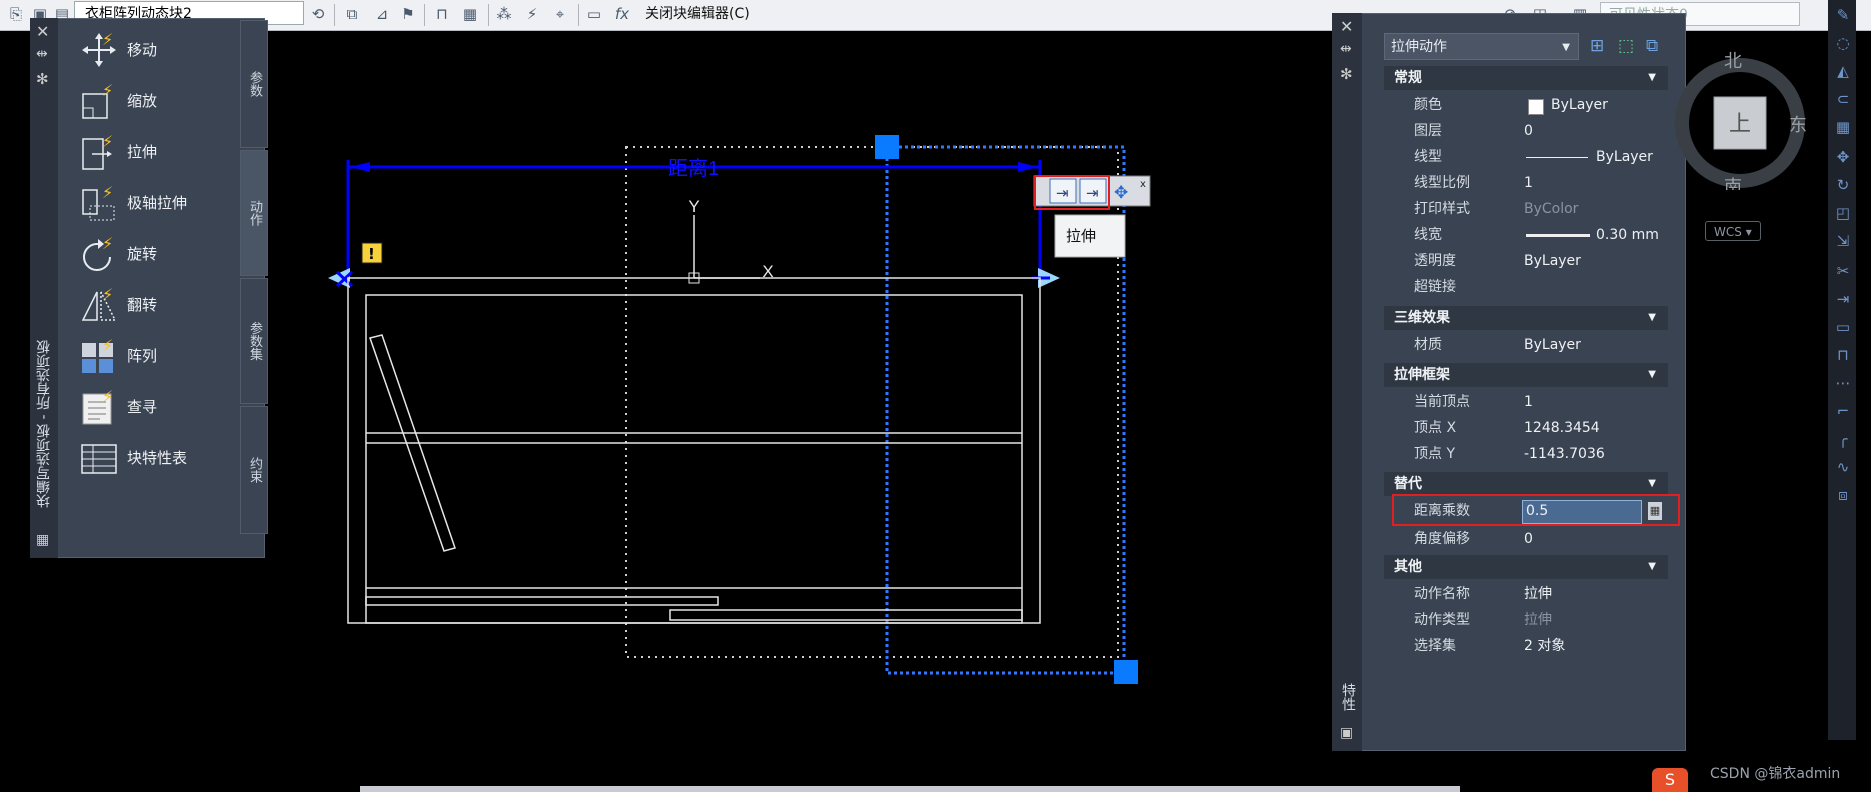 The height and width of the screenshot is (792, 1871). Describe the element at coordinates (1526, 620) in the screenshot. I see `prop-row-action-type: 动作类型 拉伸` at that location.